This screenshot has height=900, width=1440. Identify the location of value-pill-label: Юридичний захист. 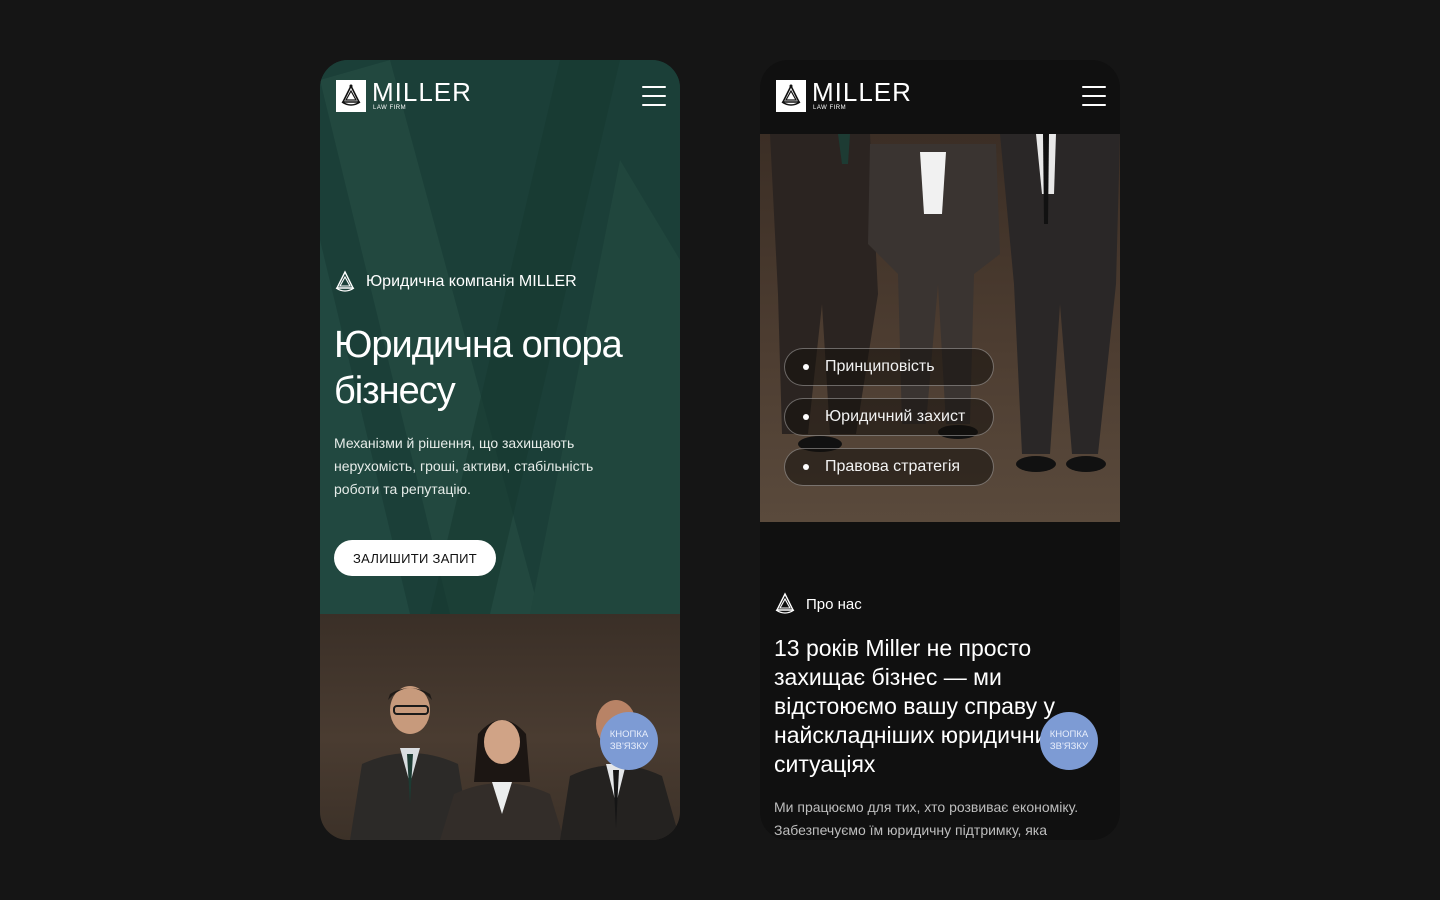
(895, 416).